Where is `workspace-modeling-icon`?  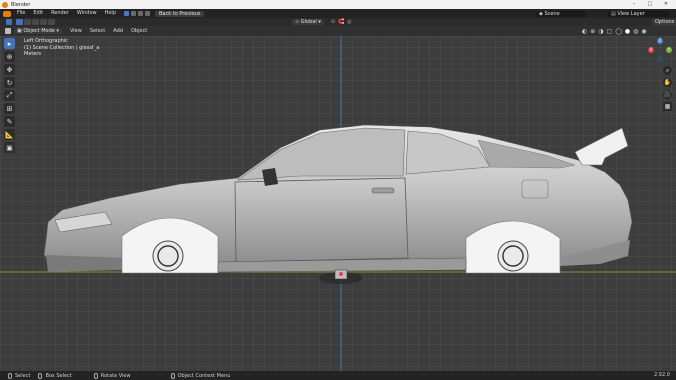 workspace-modeling-icon is located at coordinates (133, 13).